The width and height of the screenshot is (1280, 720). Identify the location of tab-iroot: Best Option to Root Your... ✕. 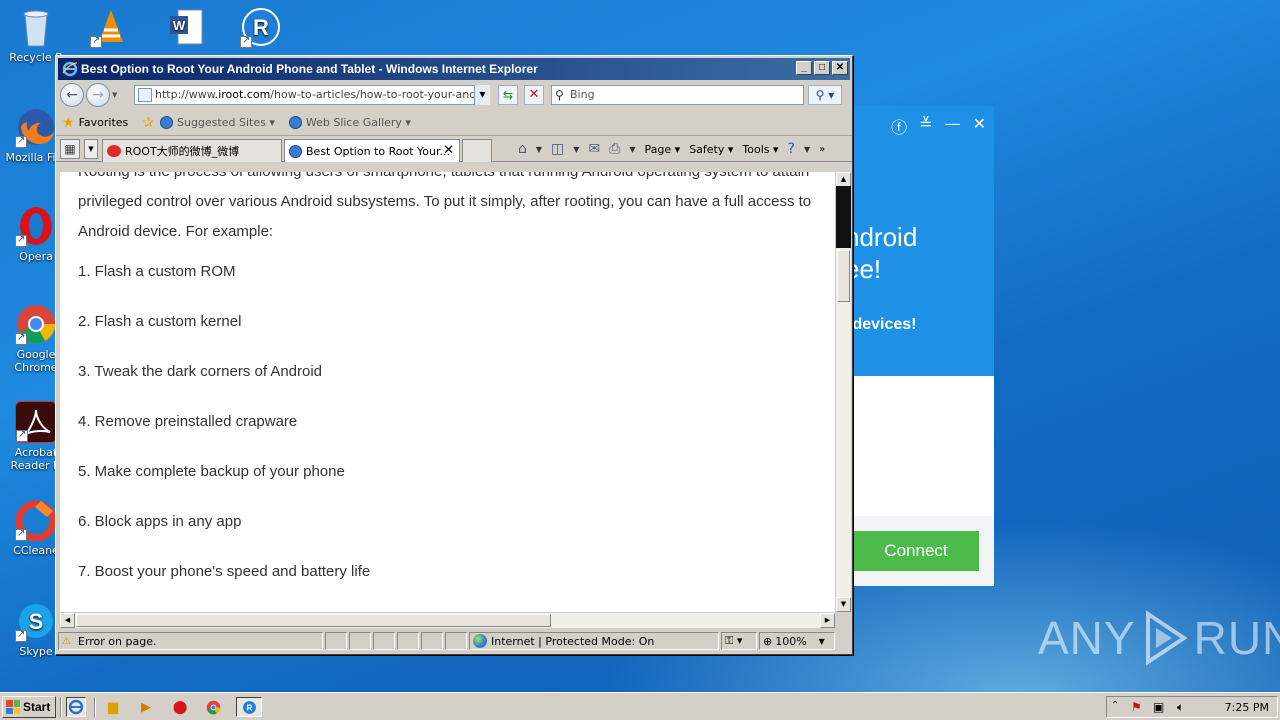
(372, 150).